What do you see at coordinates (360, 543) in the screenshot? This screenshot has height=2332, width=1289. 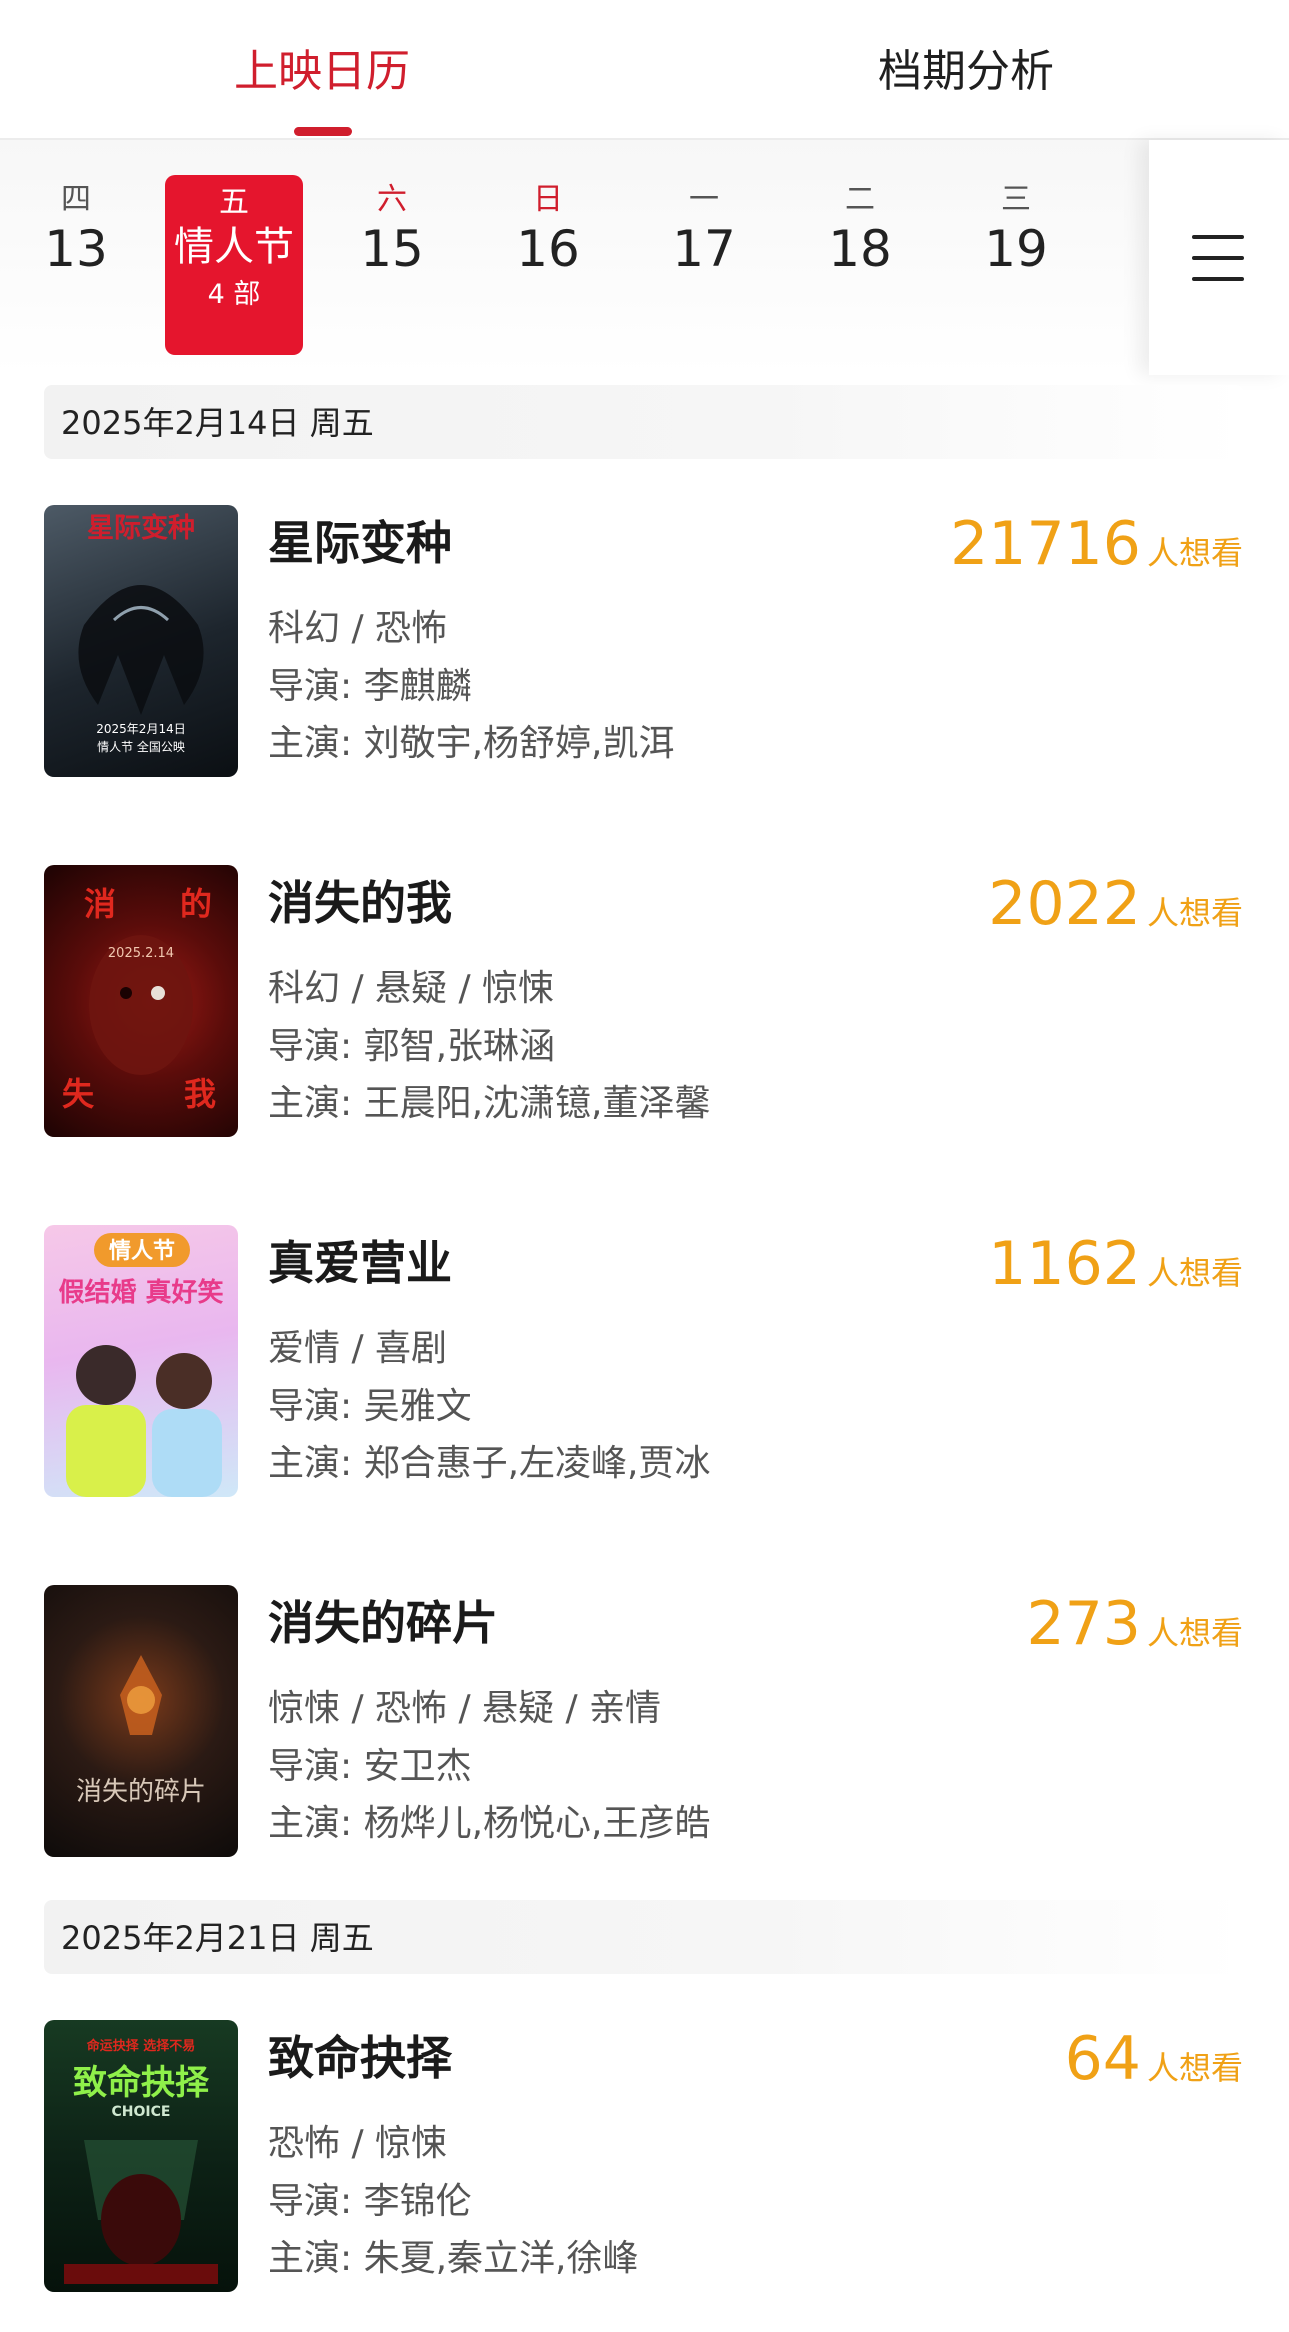 I see `movie-title: 星际变种` at bounding box center [360, 543].